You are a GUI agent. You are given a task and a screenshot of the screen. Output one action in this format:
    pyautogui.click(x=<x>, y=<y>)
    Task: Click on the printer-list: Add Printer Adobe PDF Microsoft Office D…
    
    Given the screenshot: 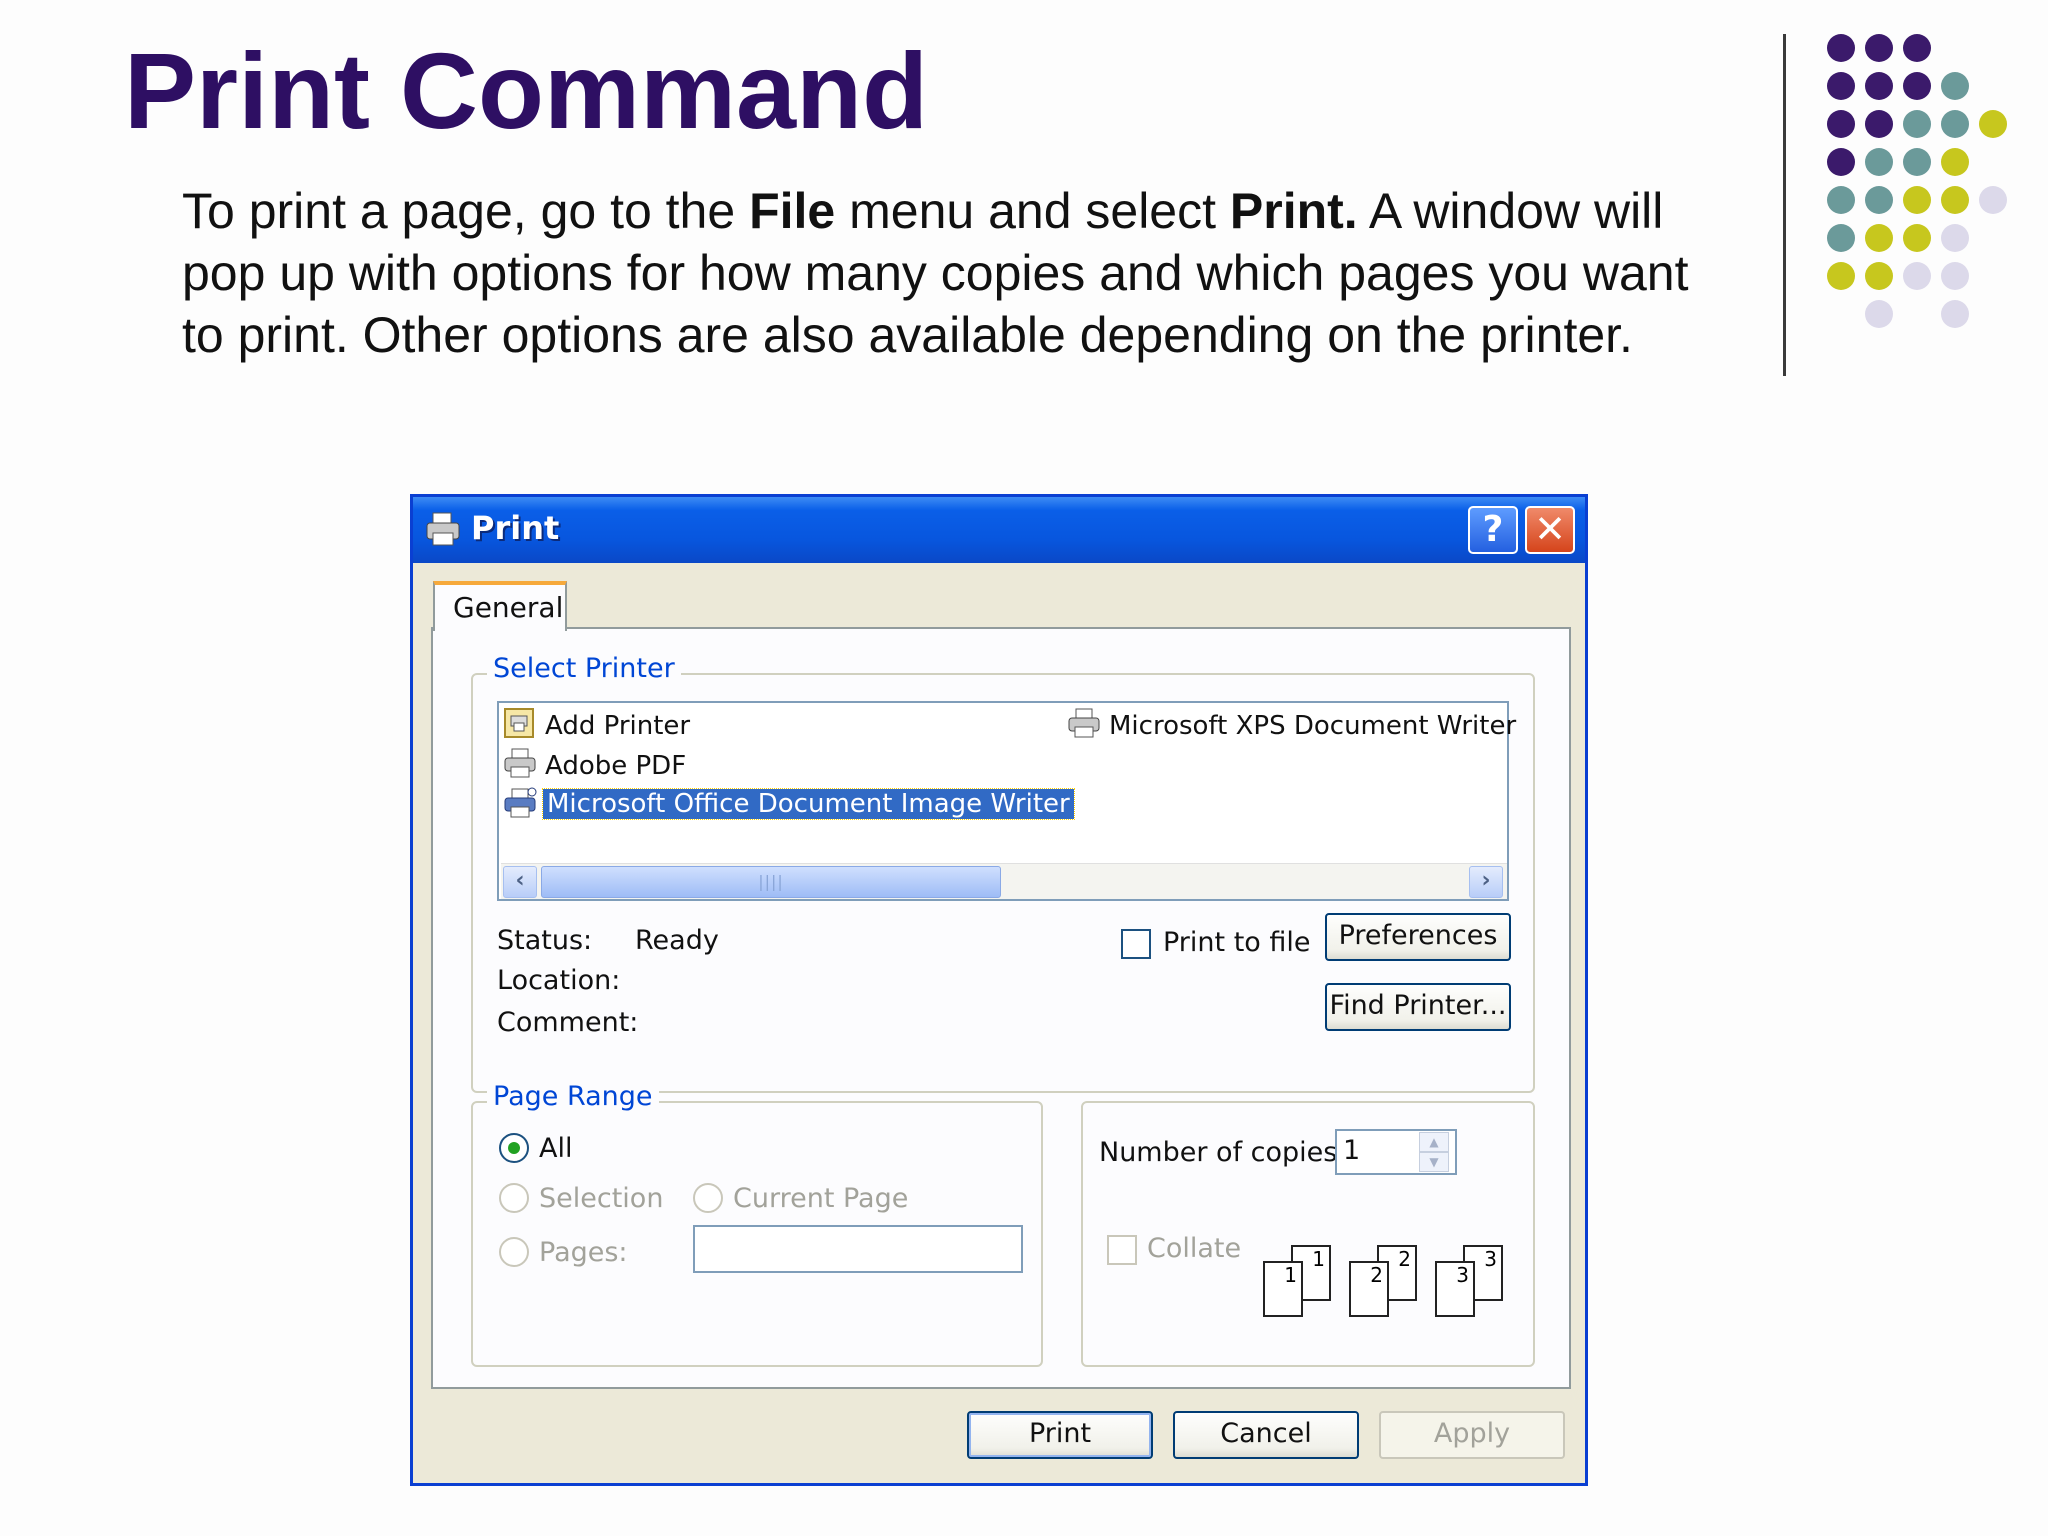 What is the action you would take?
    pyautogui.click(x=1006, y=801)
    